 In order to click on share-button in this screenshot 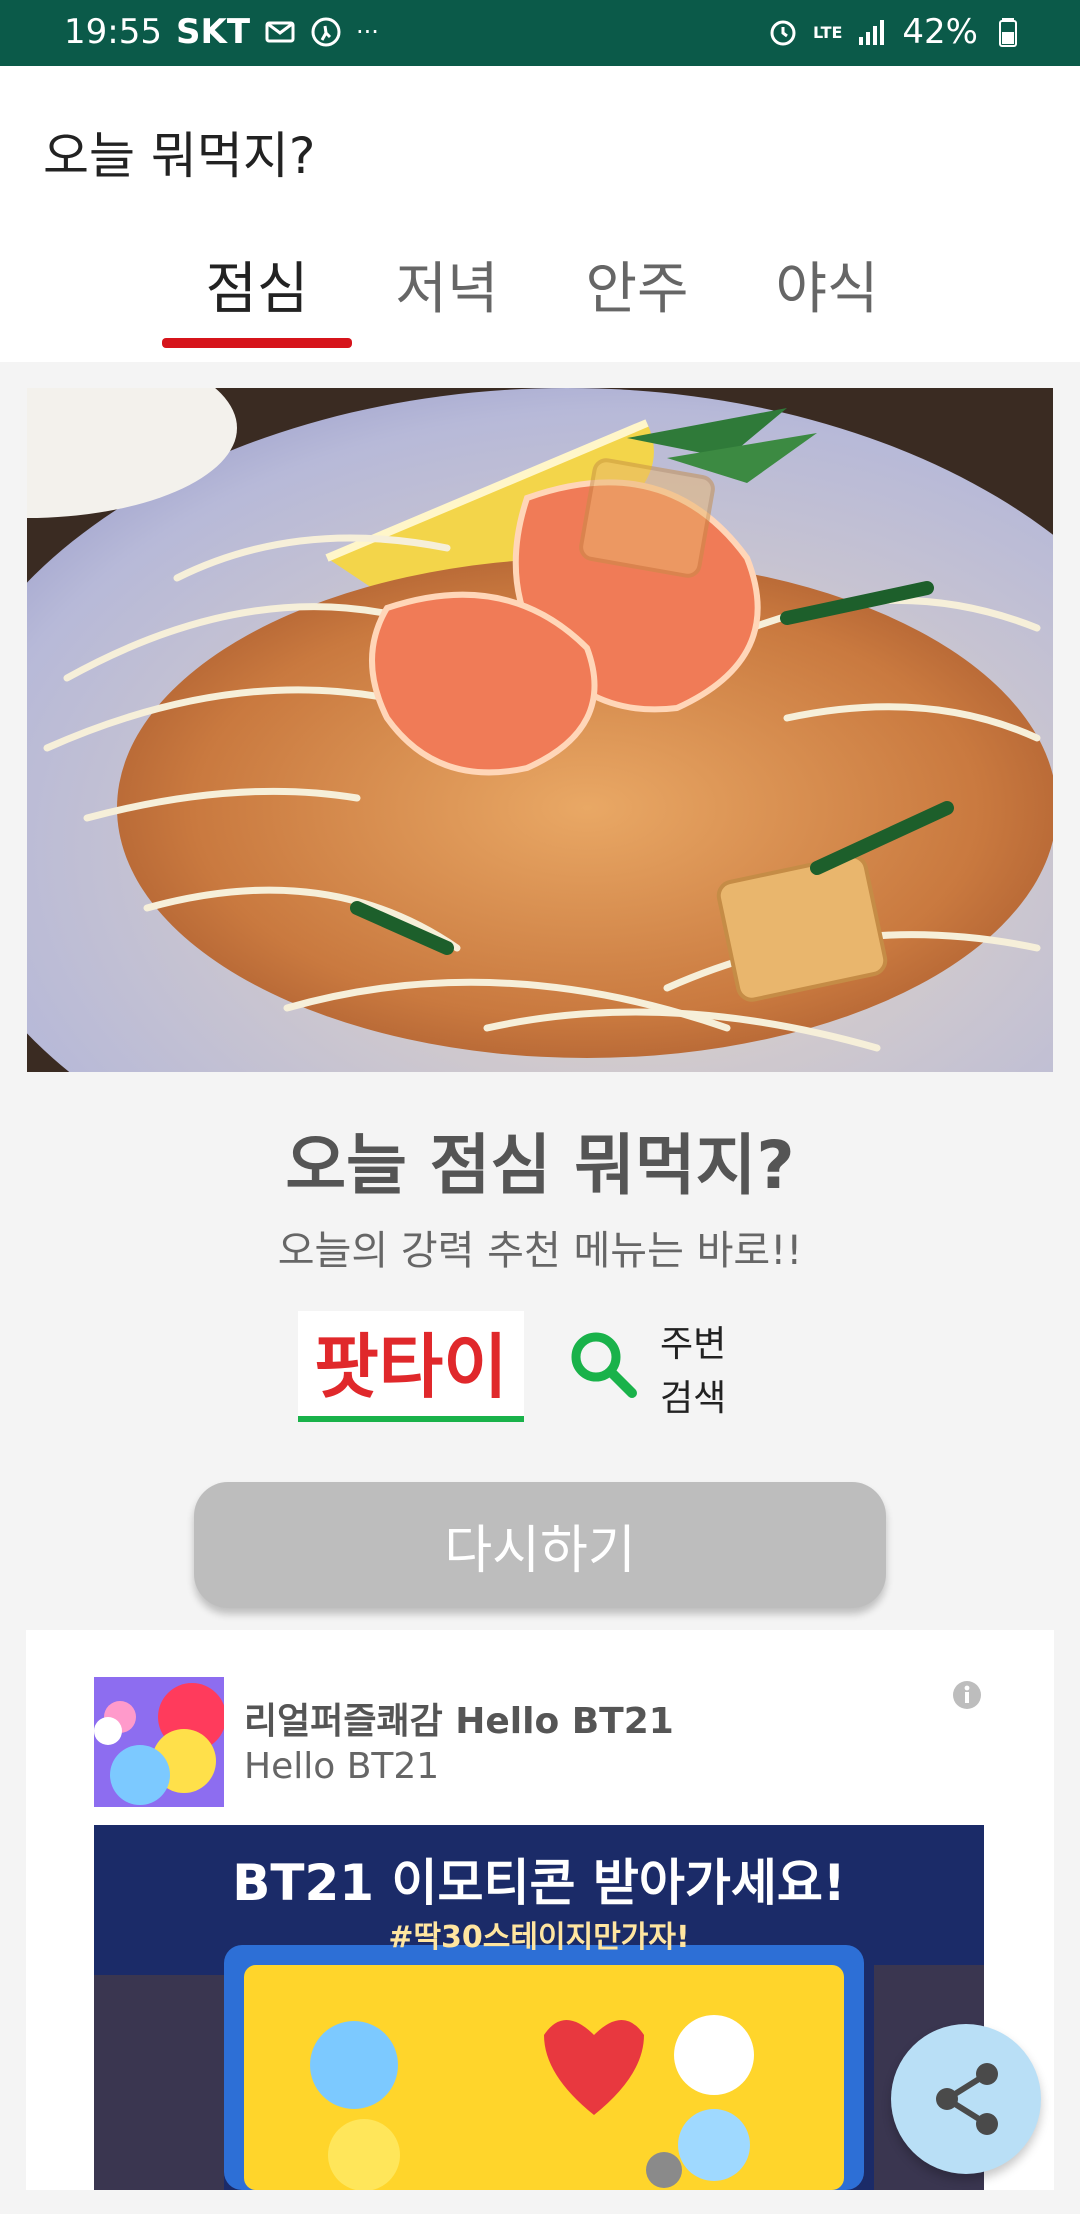, I will do `click(966, 2099)`.